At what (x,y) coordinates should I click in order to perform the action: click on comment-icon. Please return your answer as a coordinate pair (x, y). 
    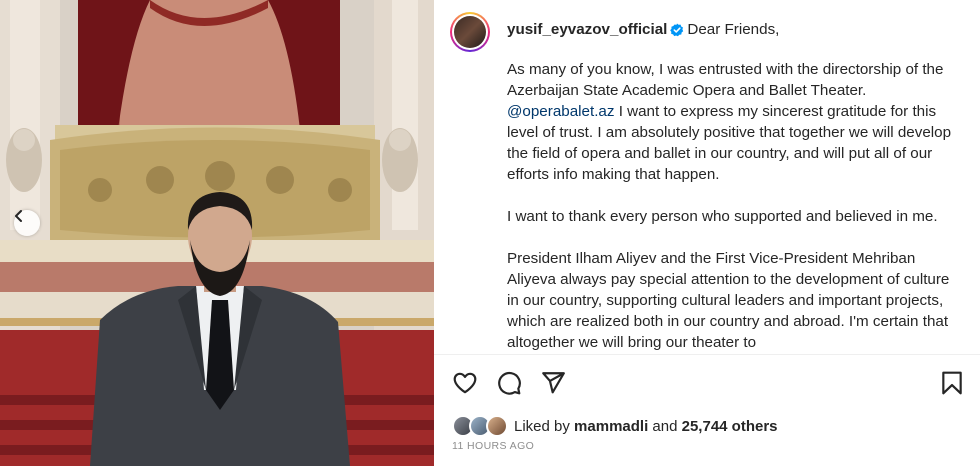
    Looking at the image, I should click on (509, 383).